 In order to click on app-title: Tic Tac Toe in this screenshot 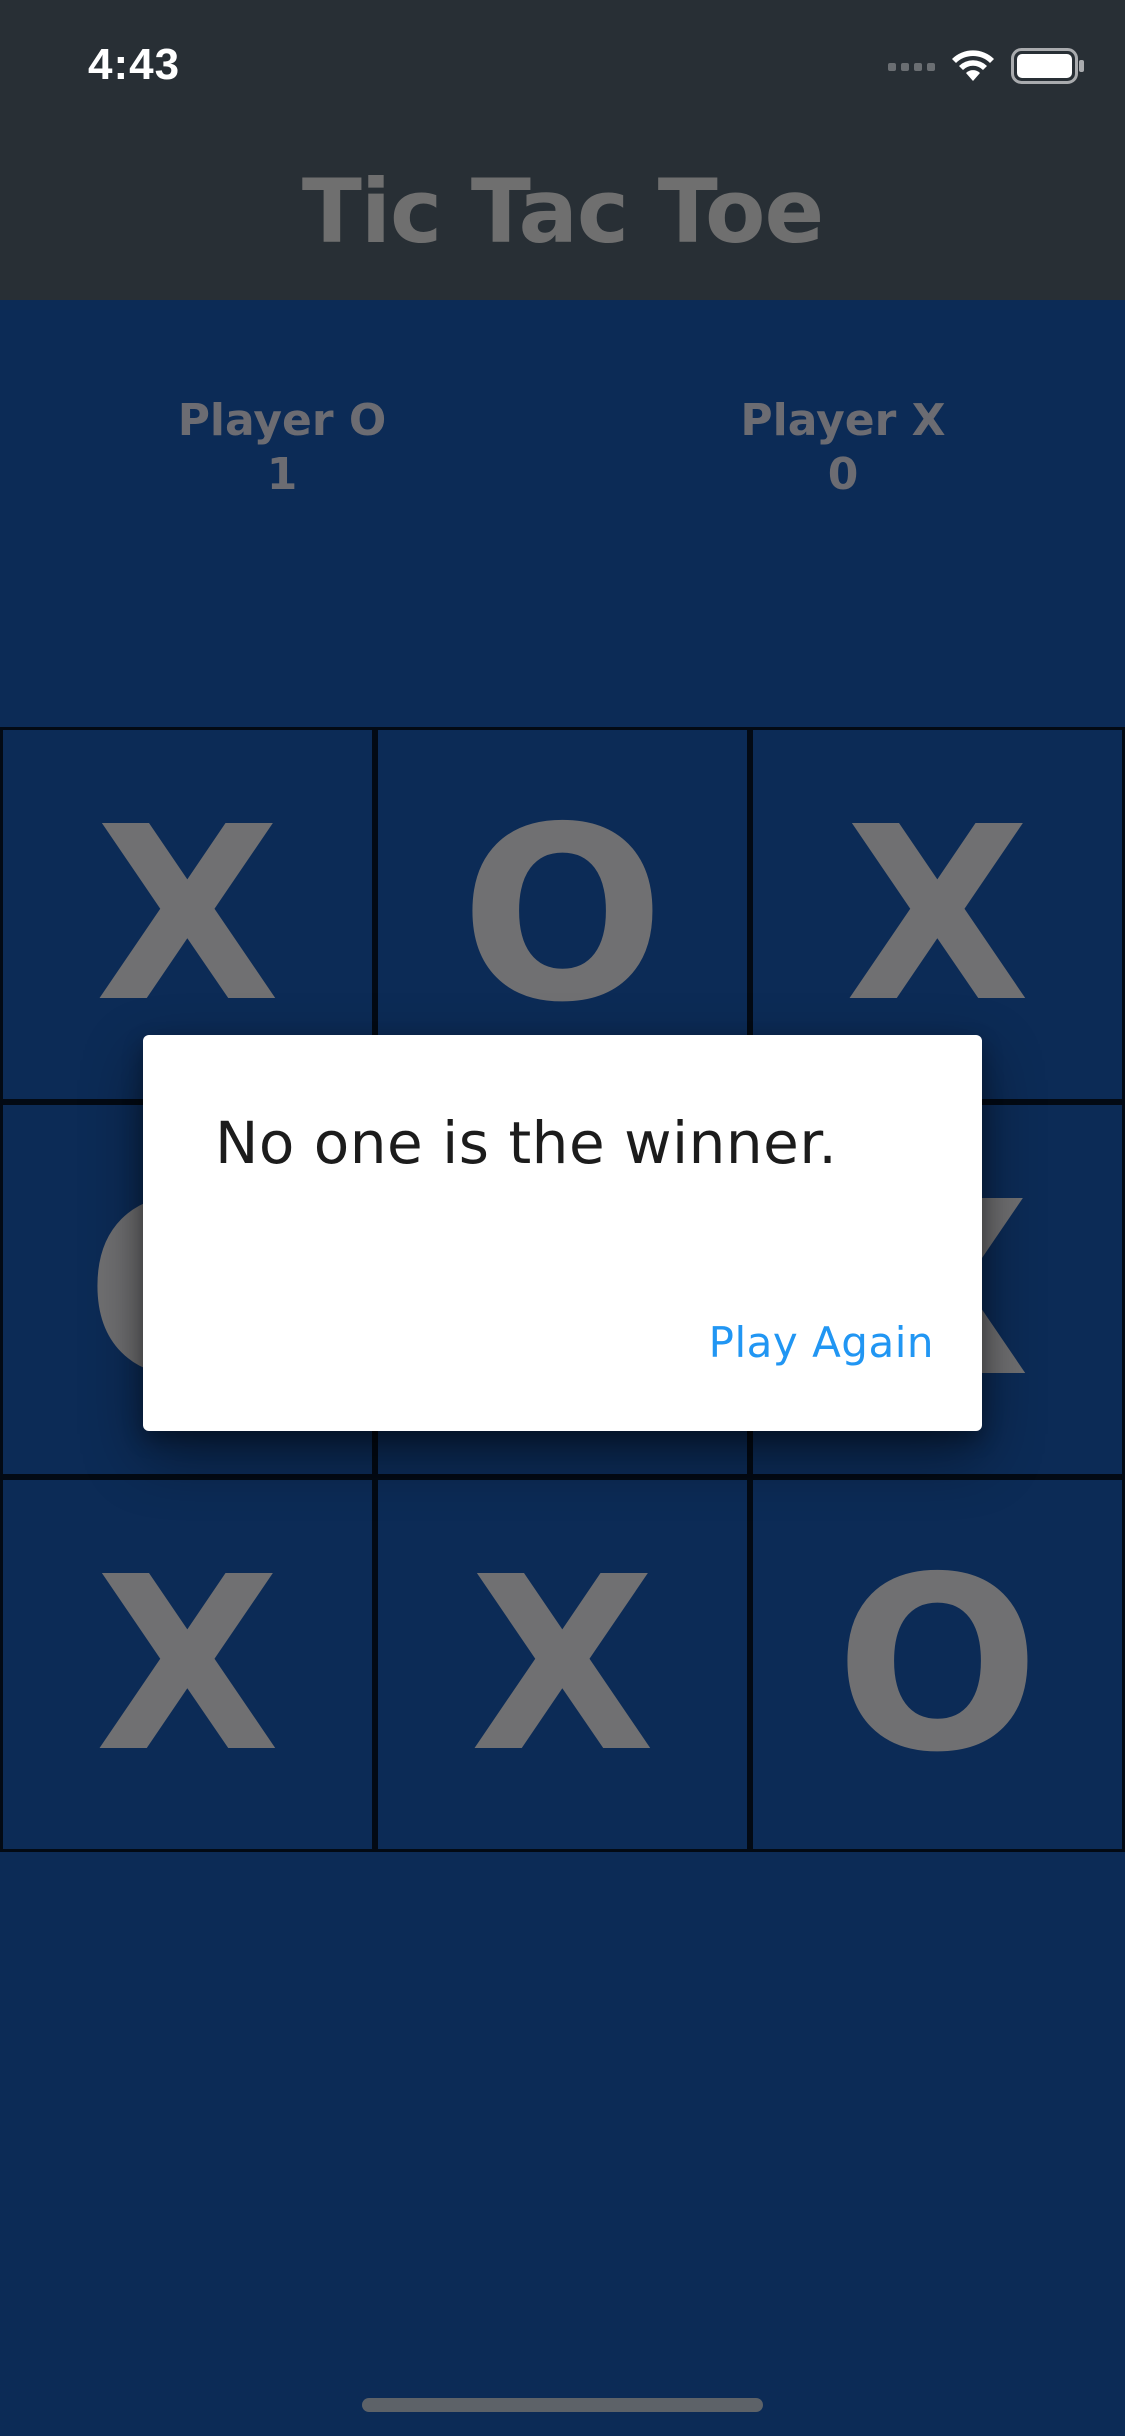, I will do `click(562, 211)`.